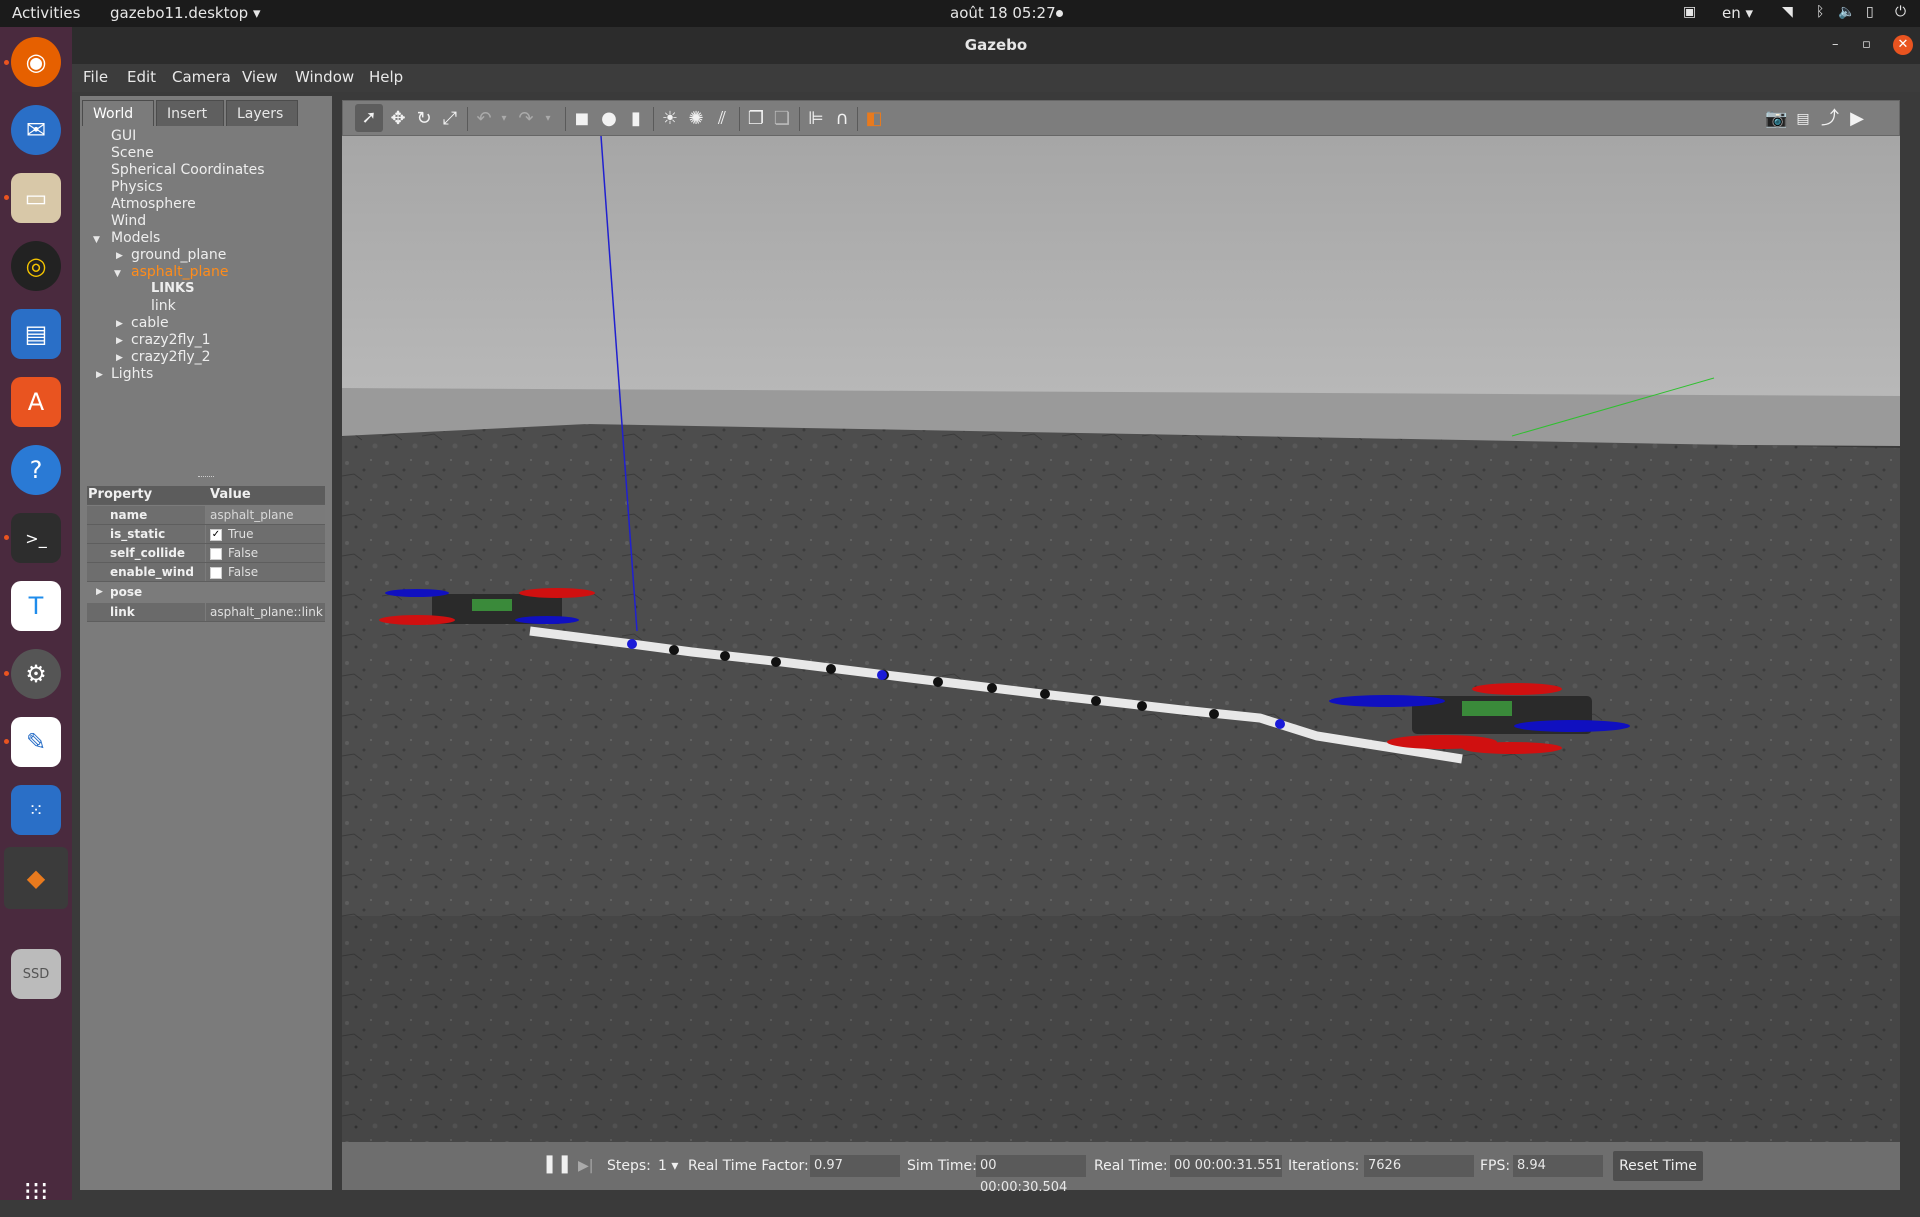  What do you see at coordinates (1003, 13) in the screenshot?
I see `clock: août 18 05:27` at bounding box center [1003, 13].